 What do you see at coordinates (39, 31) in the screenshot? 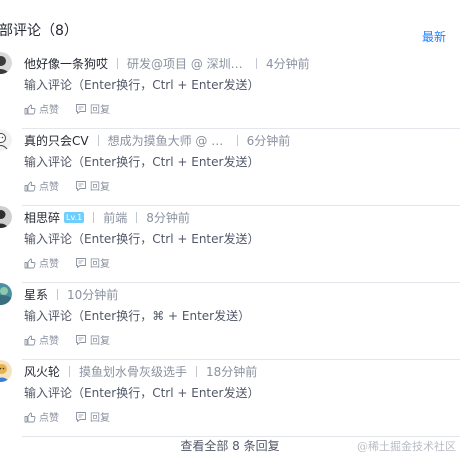
I see `comment-count-title: 部评论（8）` at bounding box center [39, 31].